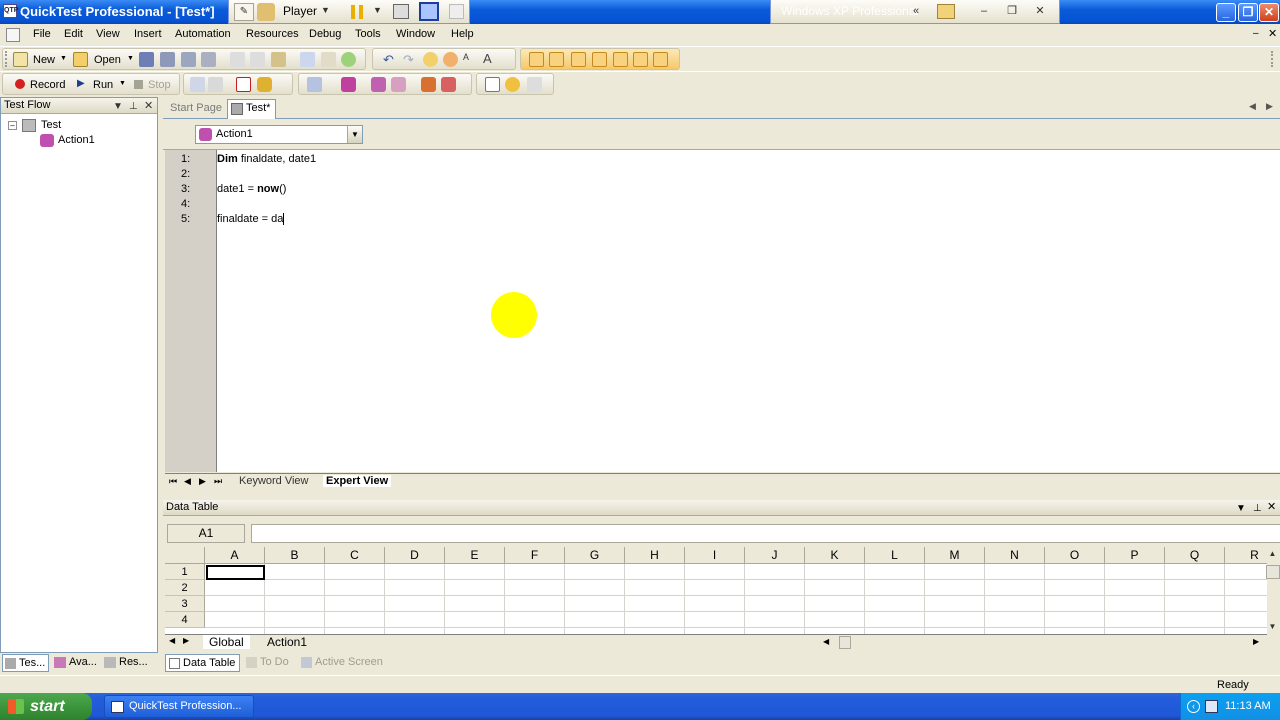 The height and width of the screenshot is (720, 1280). I want to click on prev-tab-icon: ◀, so click(187, 481).